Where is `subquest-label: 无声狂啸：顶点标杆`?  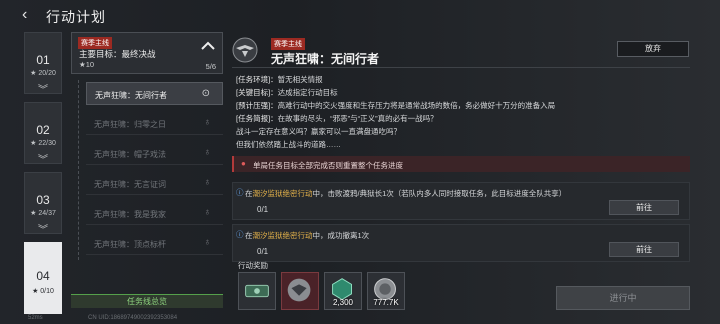 subquest-label: 无声狂啸：顶点标杆 is located at coordinates (130, 244).